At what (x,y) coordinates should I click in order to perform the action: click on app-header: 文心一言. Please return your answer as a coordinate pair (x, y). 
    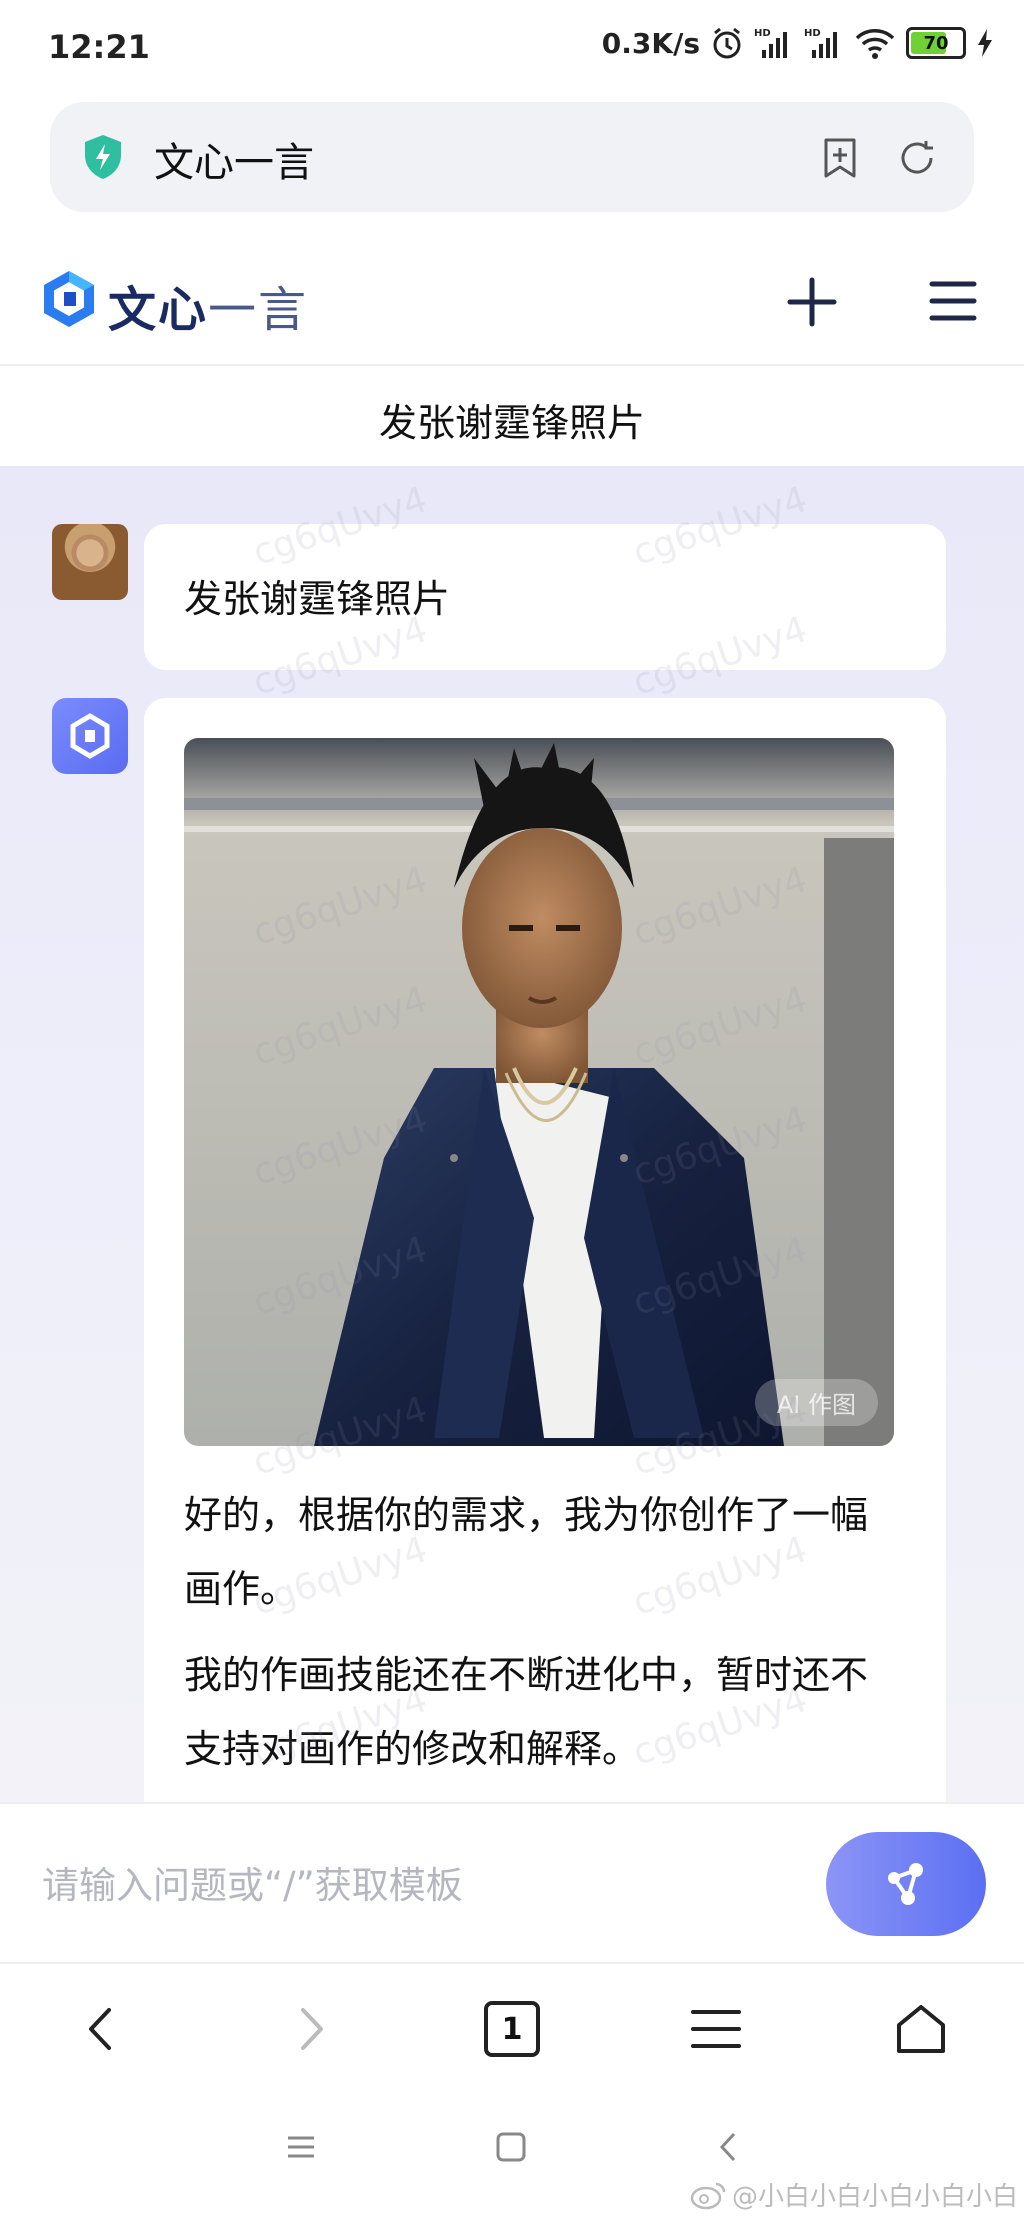
    Looking at the image, I should click on (512, 300).